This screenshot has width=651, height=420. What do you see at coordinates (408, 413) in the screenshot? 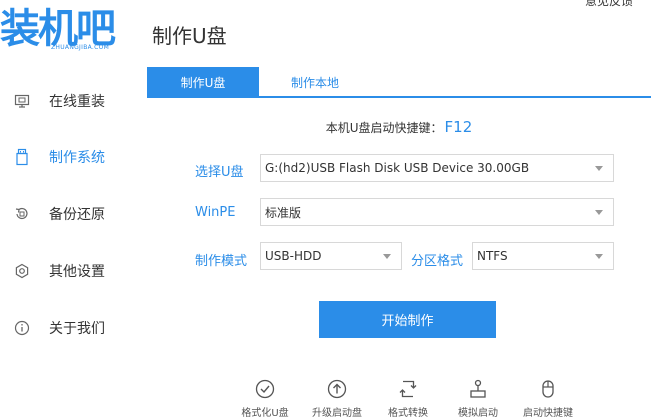
I see `tool-label: 格式转换` at bounding box center [408, 413].